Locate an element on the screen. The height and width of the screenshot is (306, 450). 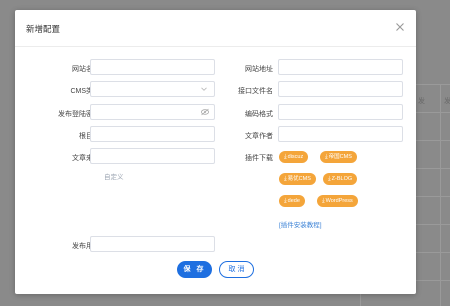
plugin-zblog-button: ⤓Z-BLOG is located at coordinates (340, 179).